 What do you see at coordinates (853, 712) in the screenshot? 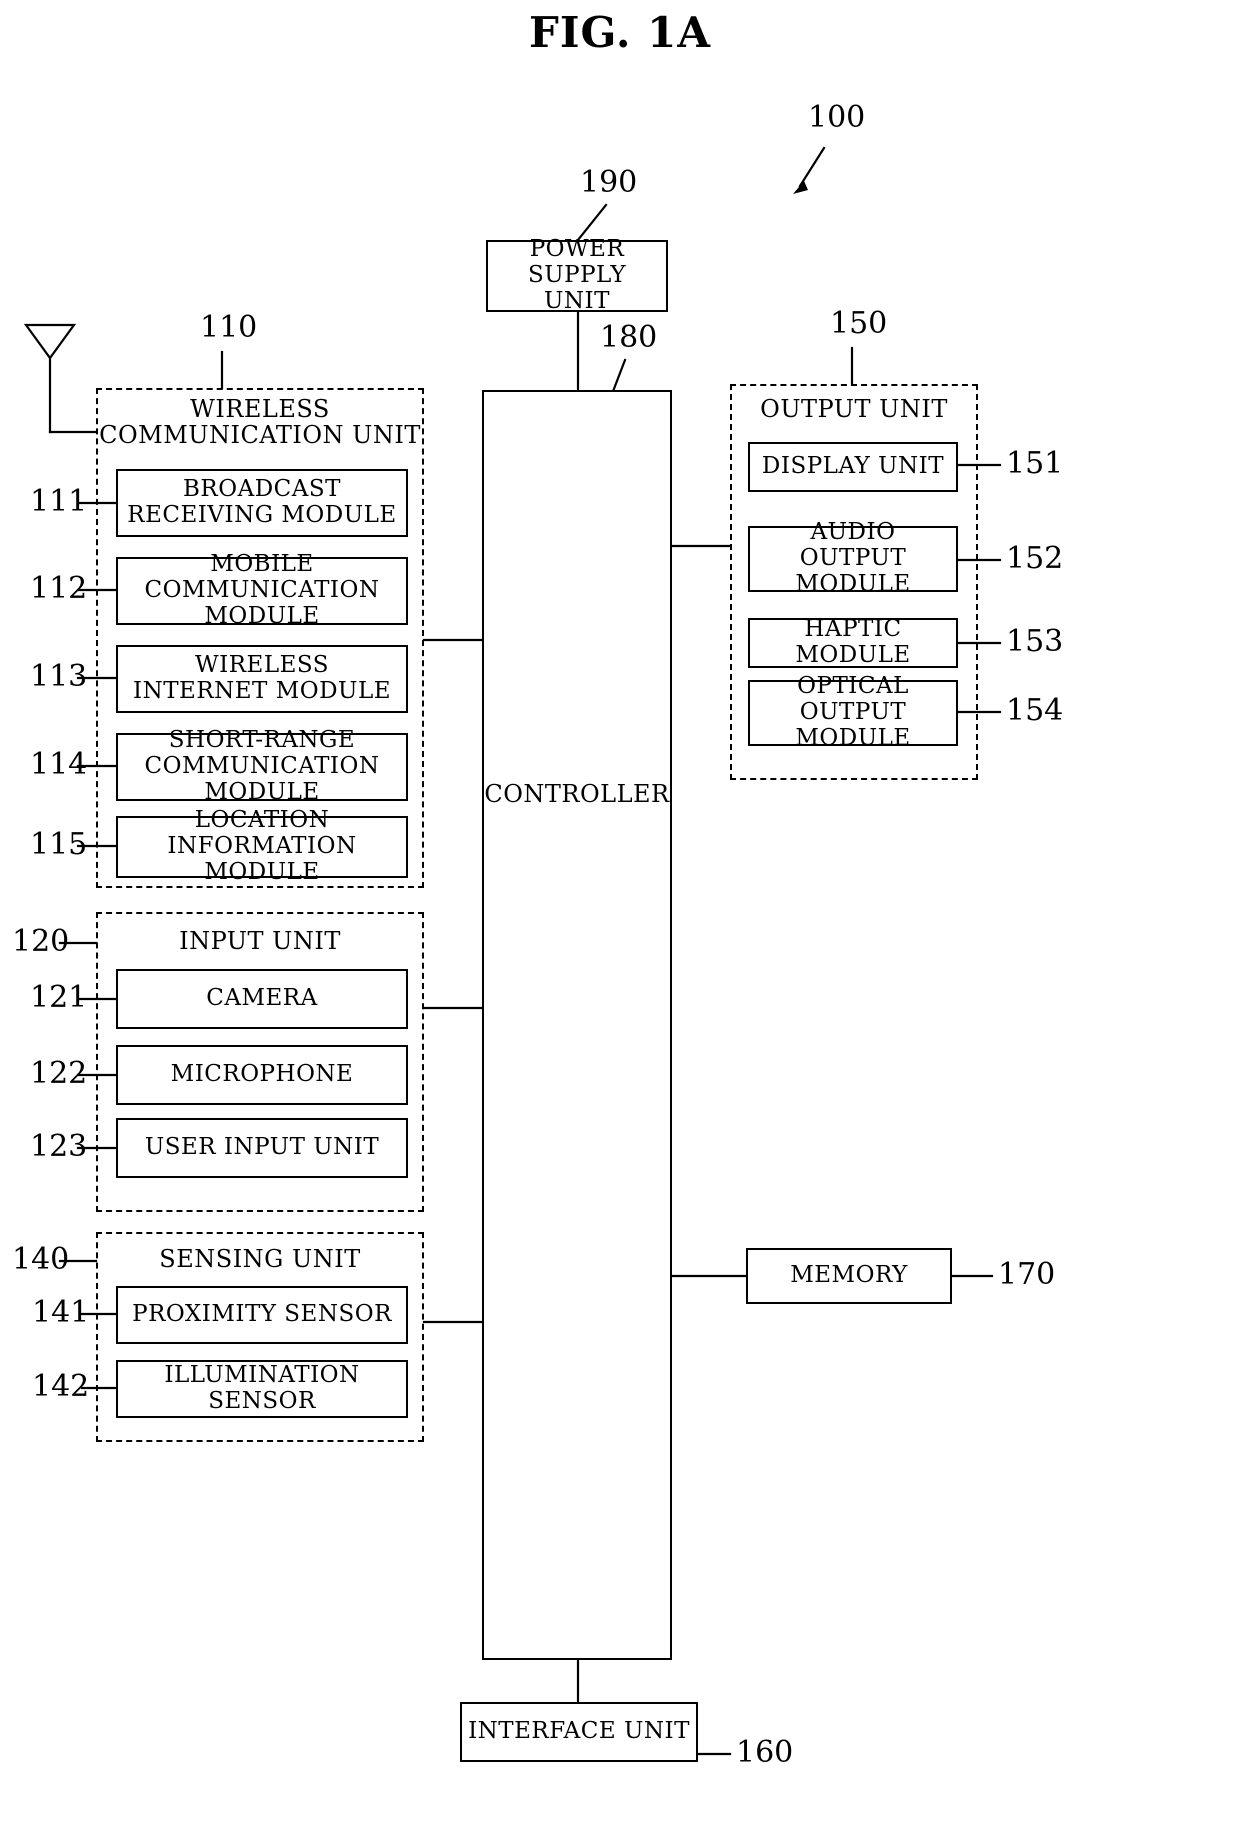
I see `optical-output-module-box: OPTICAL OUTPUT MODULE` at bounding box center [853, 712].